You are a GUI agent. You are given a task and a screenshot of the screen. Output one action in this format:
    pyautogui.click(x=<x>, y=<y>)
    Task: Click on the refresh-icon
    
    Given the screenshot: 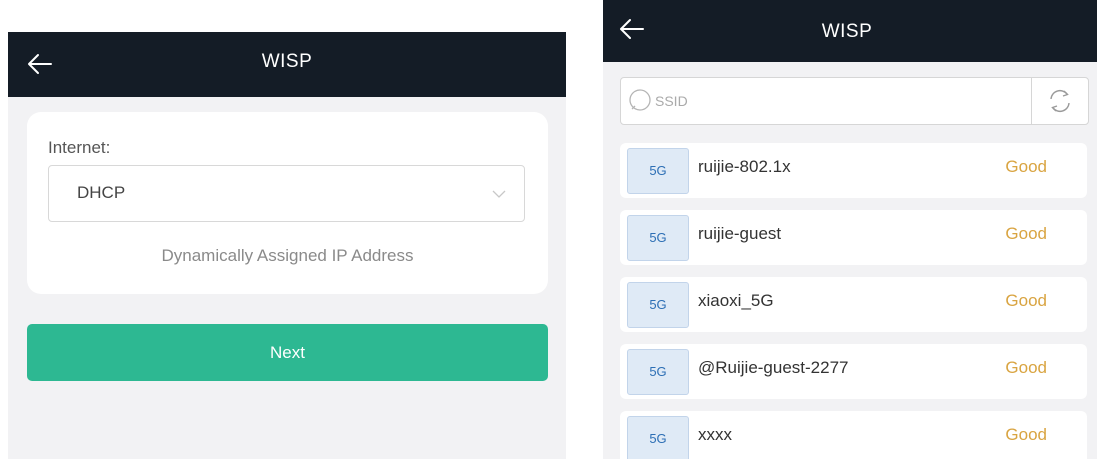 What is the action you would take?
    pyautogui.click(x=1060, y=101)
    